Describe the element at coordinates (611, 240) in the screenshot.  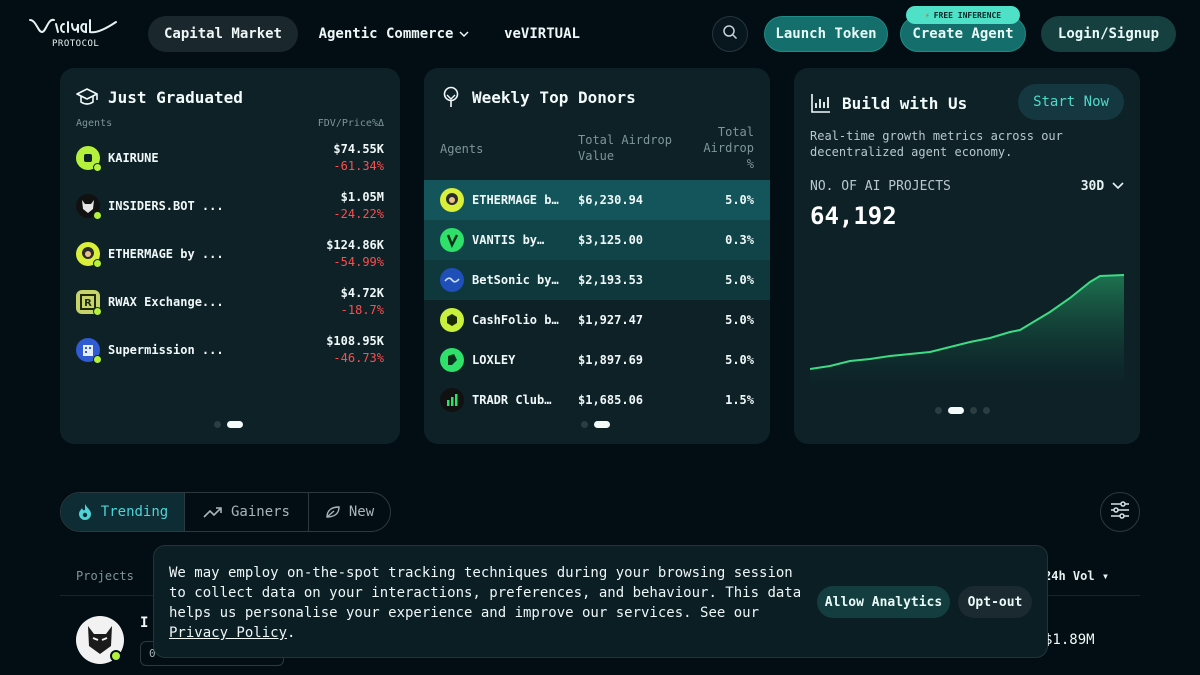
I see `donor-value: $3,125.00` at that location.